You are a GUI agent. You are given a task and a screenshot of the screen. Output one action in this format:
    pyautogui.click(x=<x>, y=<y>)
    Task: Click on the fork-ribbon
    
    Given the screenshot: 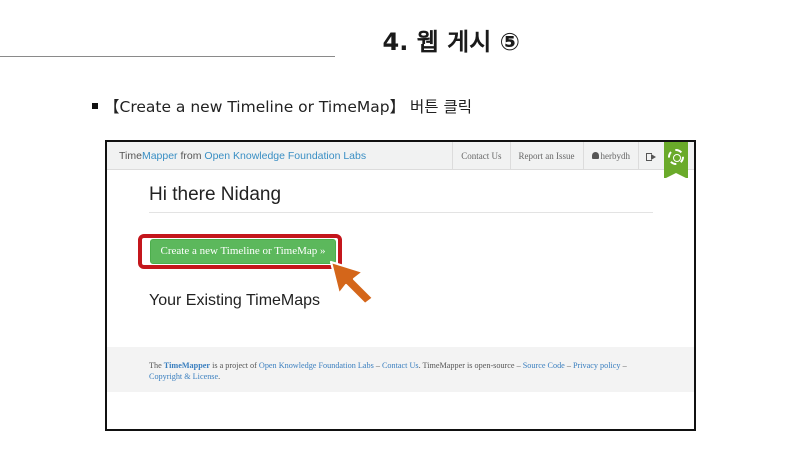 What is the action you would take?
    pyautogui.click(x=676, y=160)
    